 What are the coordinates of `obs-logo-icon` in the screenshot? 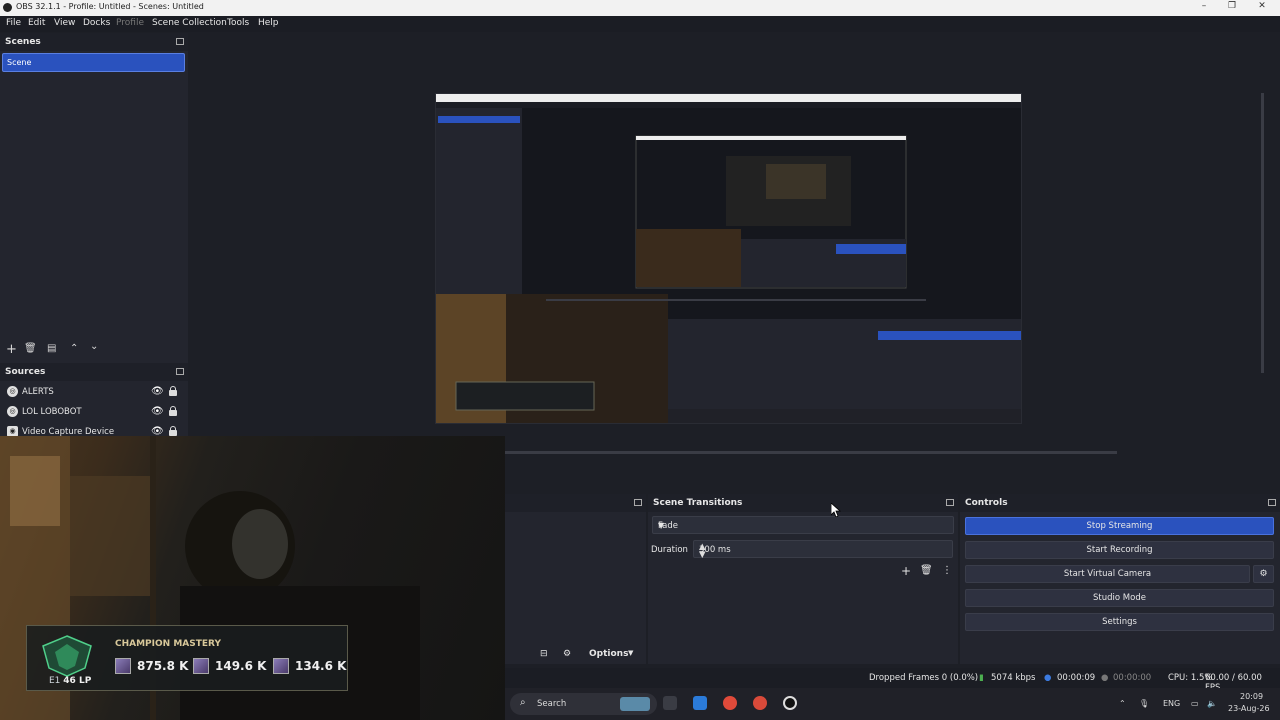 It's located at (7, 7).